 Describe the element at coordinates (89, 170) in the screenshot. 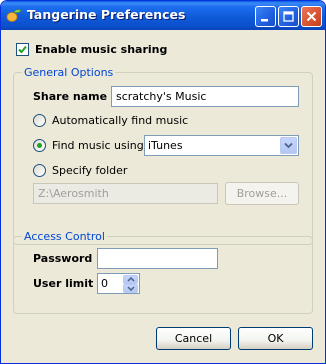

I see `specify-folder-label: Specify folder` at that location.